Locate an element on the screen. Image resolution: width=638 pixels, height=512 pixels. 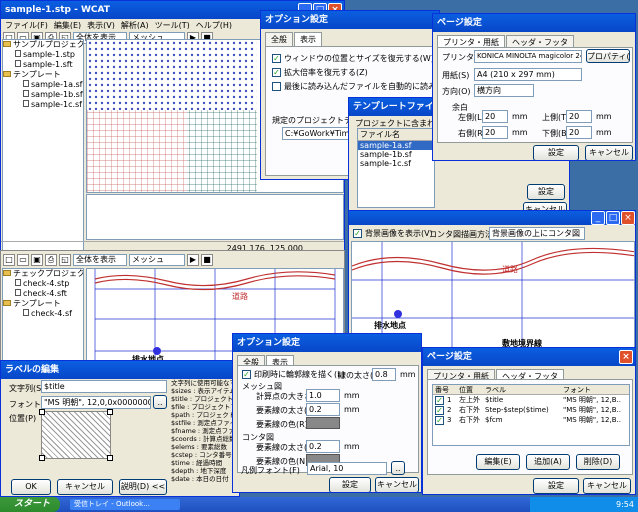
page2-titlebar: ページ設定 × is located at coordinates (529, 357).